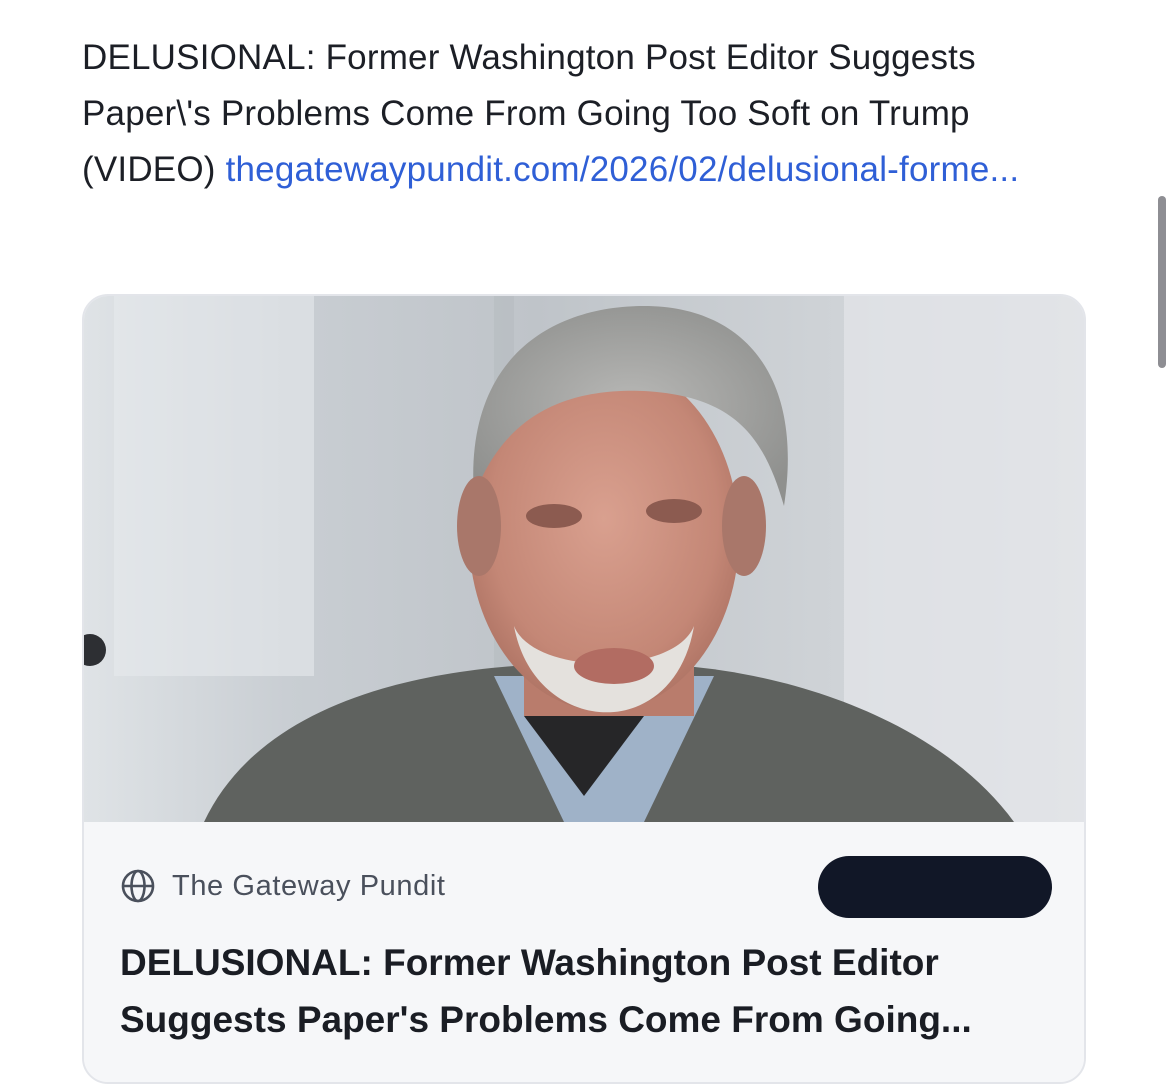 The width and height of the screenshot is (1170, 1084). What do you see at coordinates (138, 886) in the screenshot?
I see `globe-icon` at bounding box center [138, 886].